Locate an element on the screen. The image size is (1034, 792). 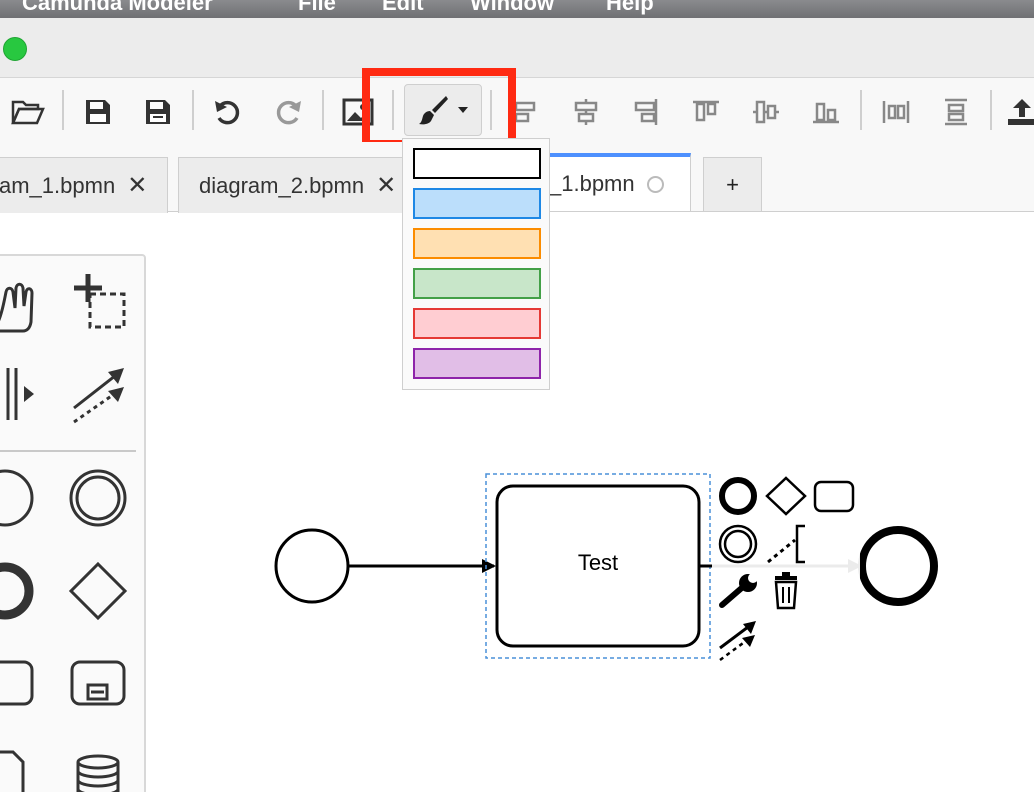
task-label: Test is located at coordinates (598, 562).